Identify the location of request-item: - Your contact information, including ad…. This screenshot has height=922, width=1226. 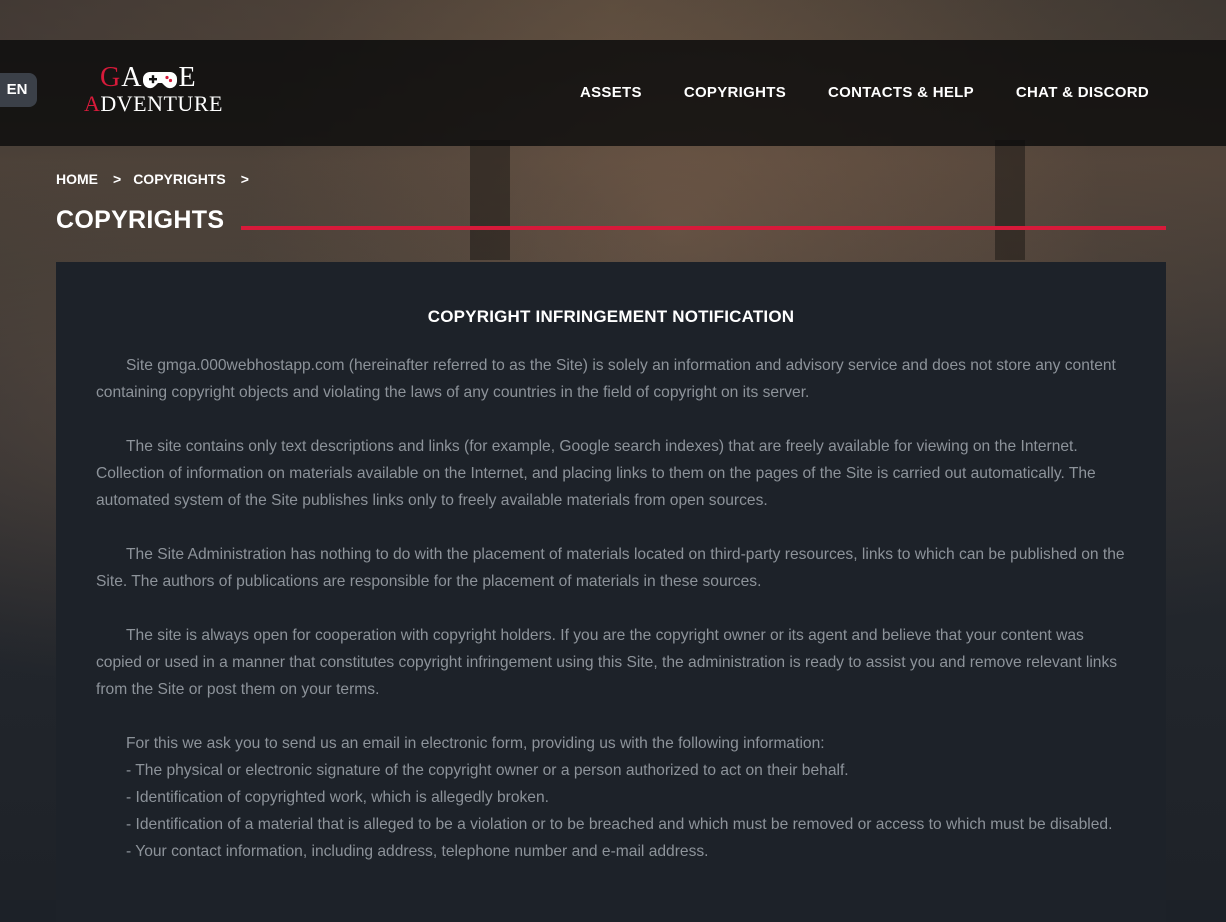
(417, 851).